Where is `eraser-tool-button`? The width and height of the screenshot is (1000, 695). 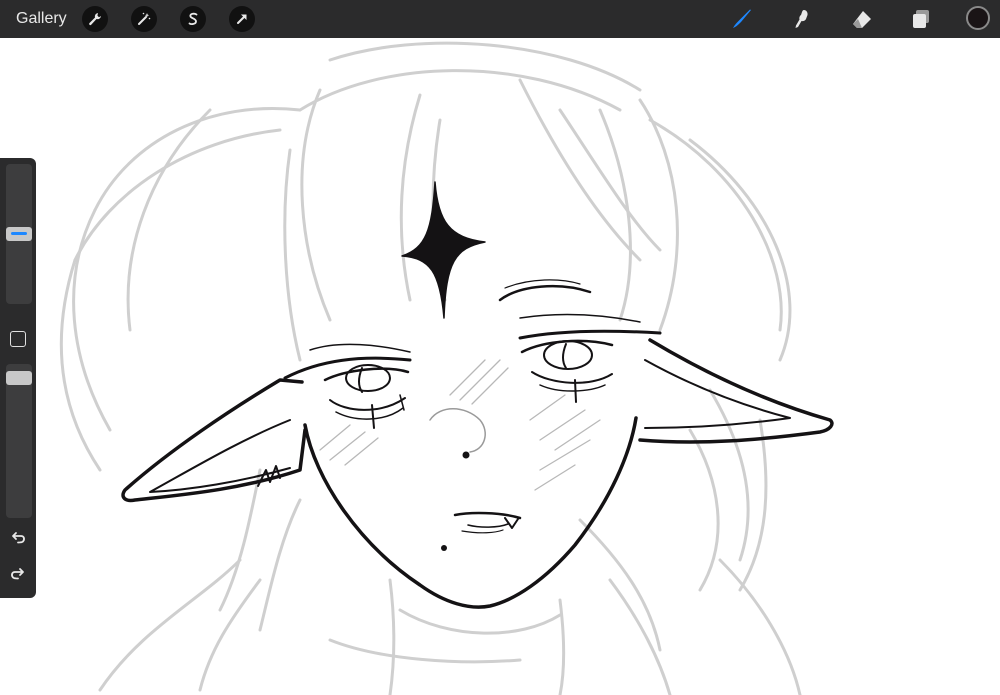 eraser-tool-button is located at coordinates (862, 19).